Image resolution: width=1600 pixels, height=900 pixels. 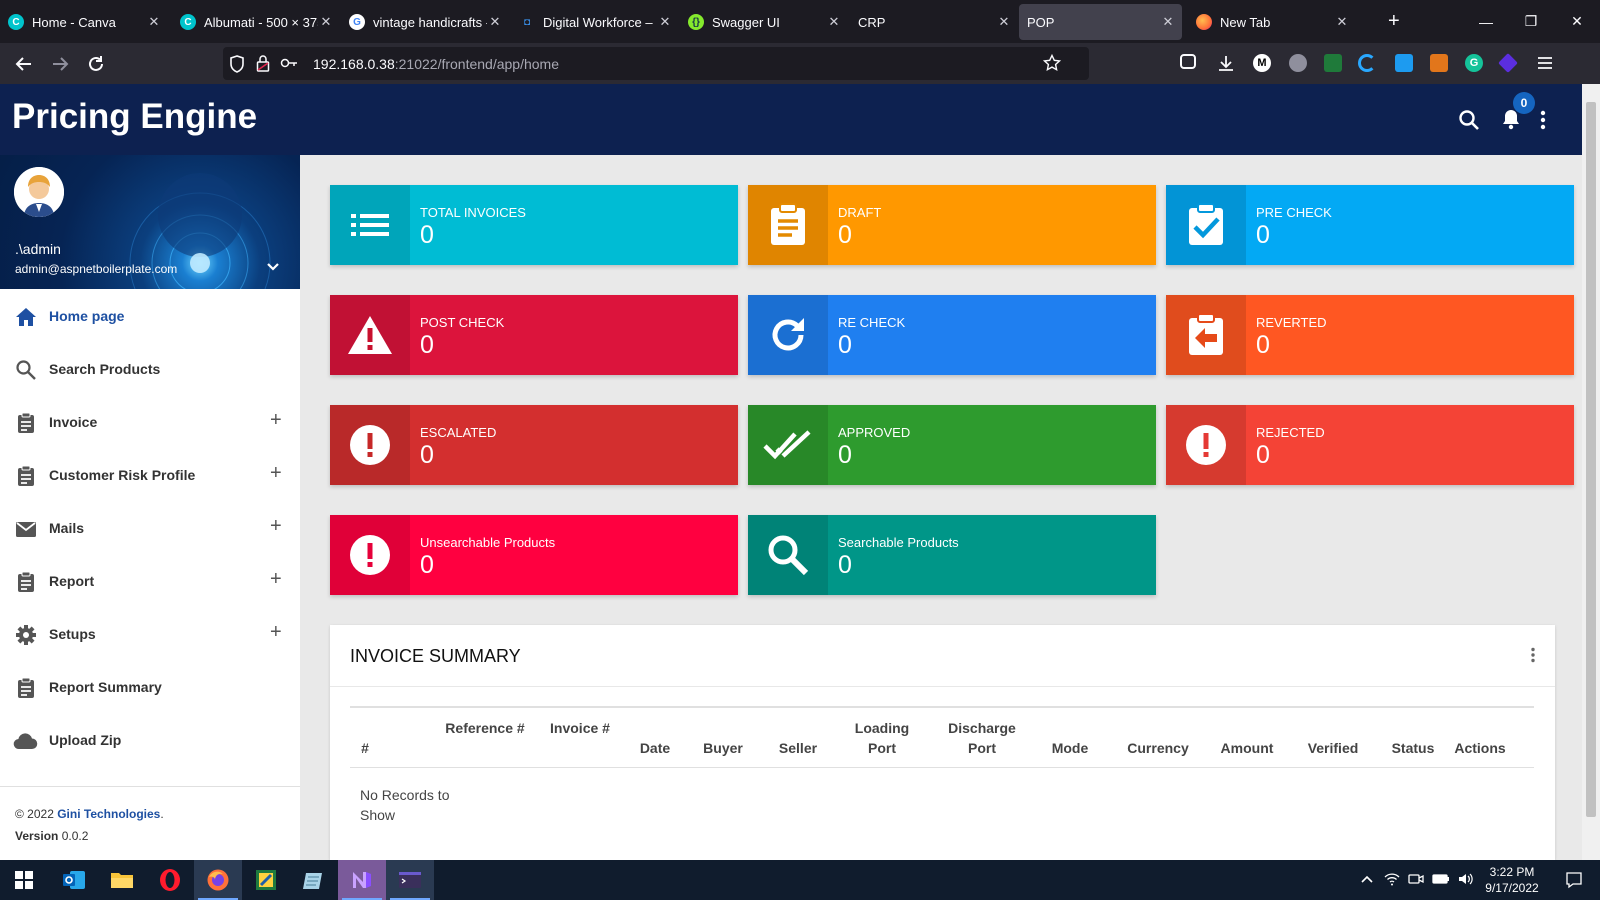 I want to click on column-header: Reference #, so click(x=485, y=728).